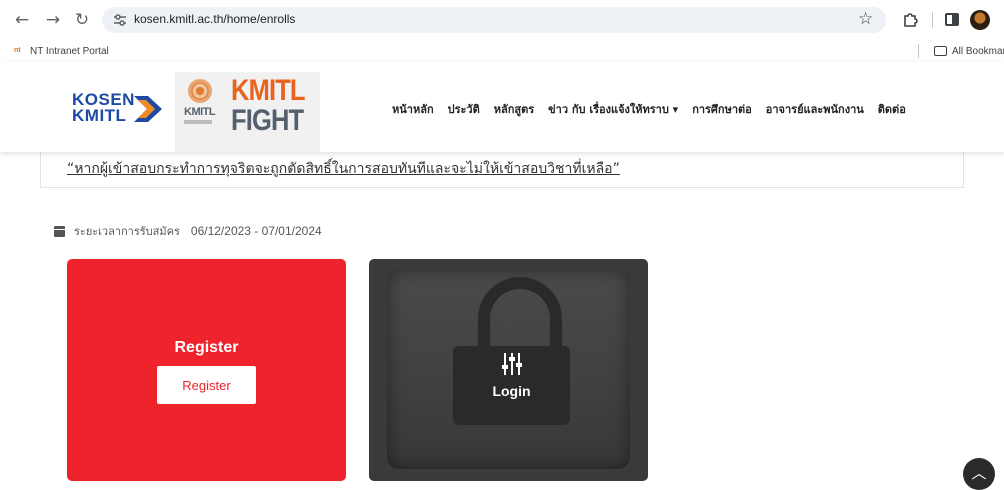 The width and height of the screenshot is (1004, 490). Describe the element at coordinates (932, 20) in the screenshot. I see `toolbar-divider` at that location.